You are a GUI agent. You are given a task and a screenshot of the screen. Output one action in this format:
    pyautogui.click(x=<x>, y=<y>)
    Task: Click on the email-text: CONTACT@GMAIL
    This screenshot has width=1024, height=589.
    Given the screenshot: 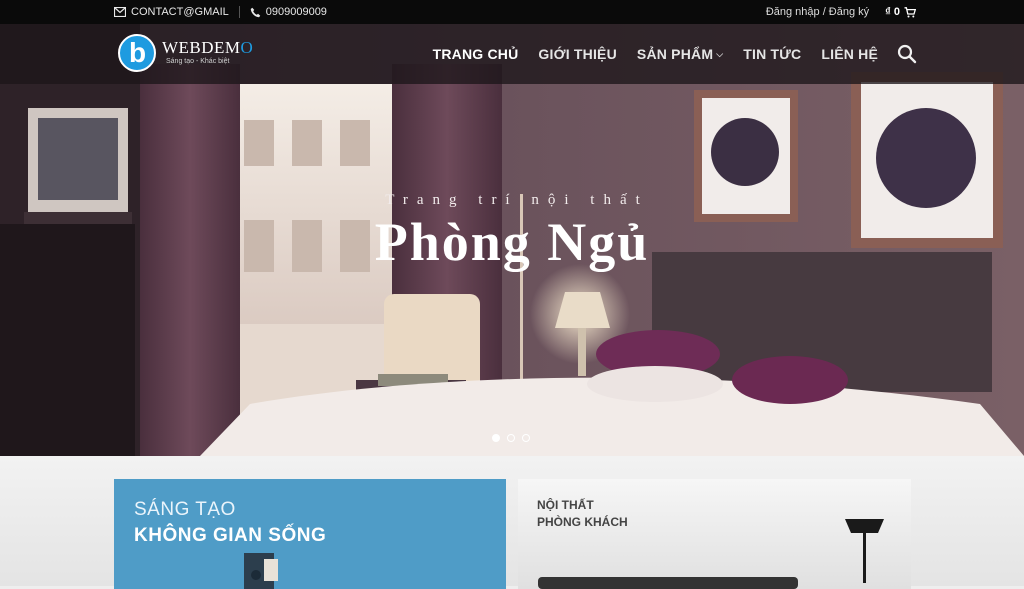 What is the action you would take?
    pyautogui.click(x=180, y=12)
    